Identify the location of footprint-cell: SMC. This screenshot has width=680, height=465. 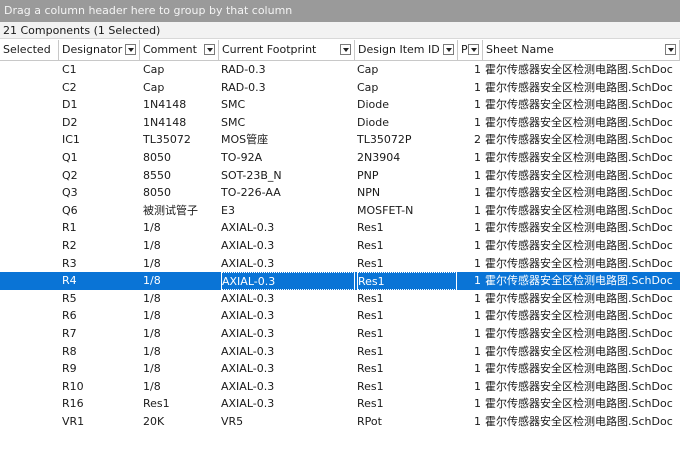
(233, 105).